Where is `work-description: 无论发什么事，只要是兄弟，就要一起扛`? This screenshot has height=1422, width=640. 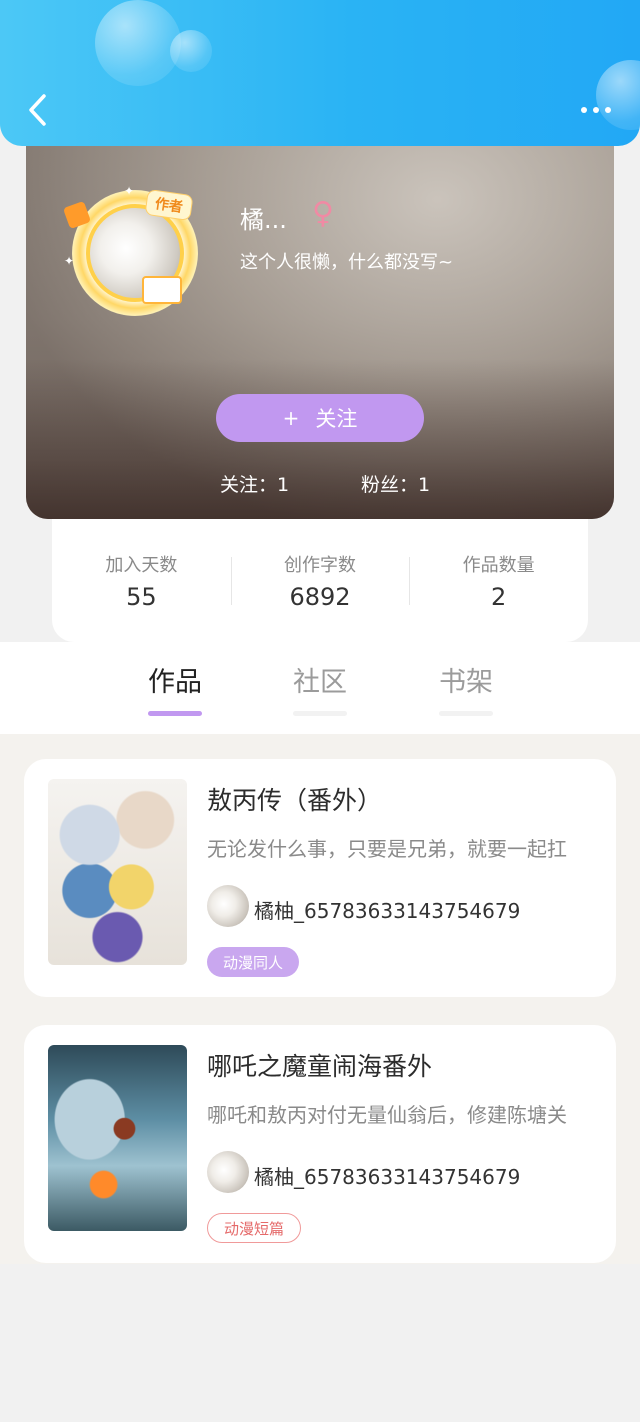 work-description: 无论发什么事，只要是兄弟，就要一起扛 is located at coordinates (387, 849).